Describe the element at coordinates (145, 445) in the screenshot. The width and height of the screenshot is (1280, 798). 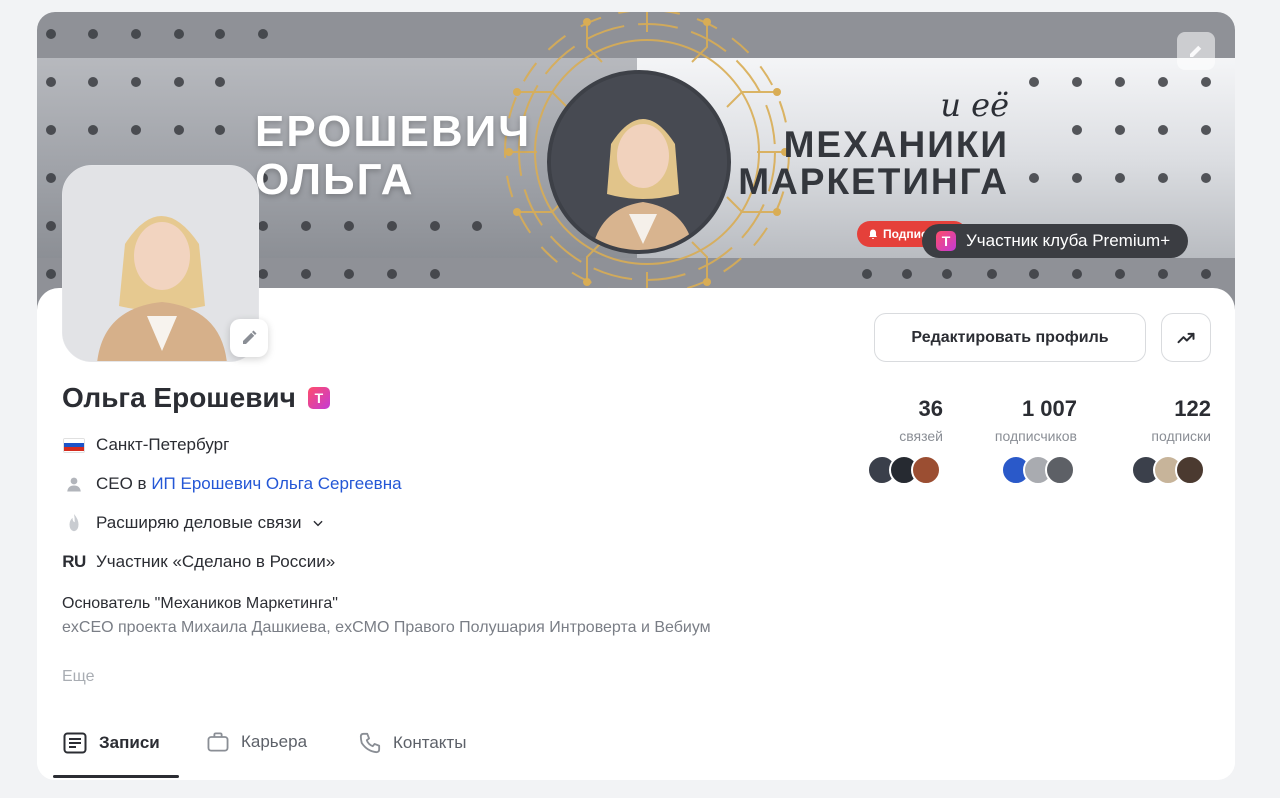
I see `location-row: Санкт-Петербург` at that location.